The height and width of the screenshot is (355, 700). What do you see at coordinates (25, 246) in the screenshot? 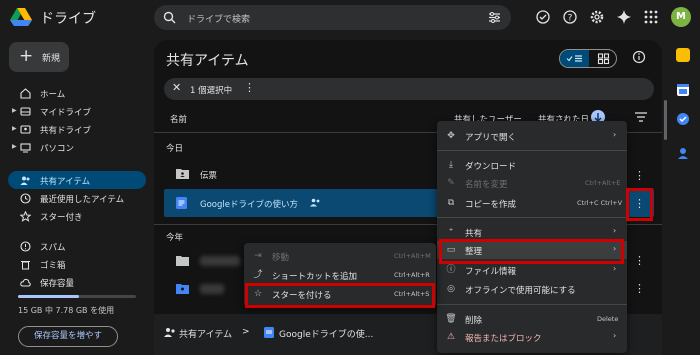
I see `spam-icon` at bounding box center [25, 246].